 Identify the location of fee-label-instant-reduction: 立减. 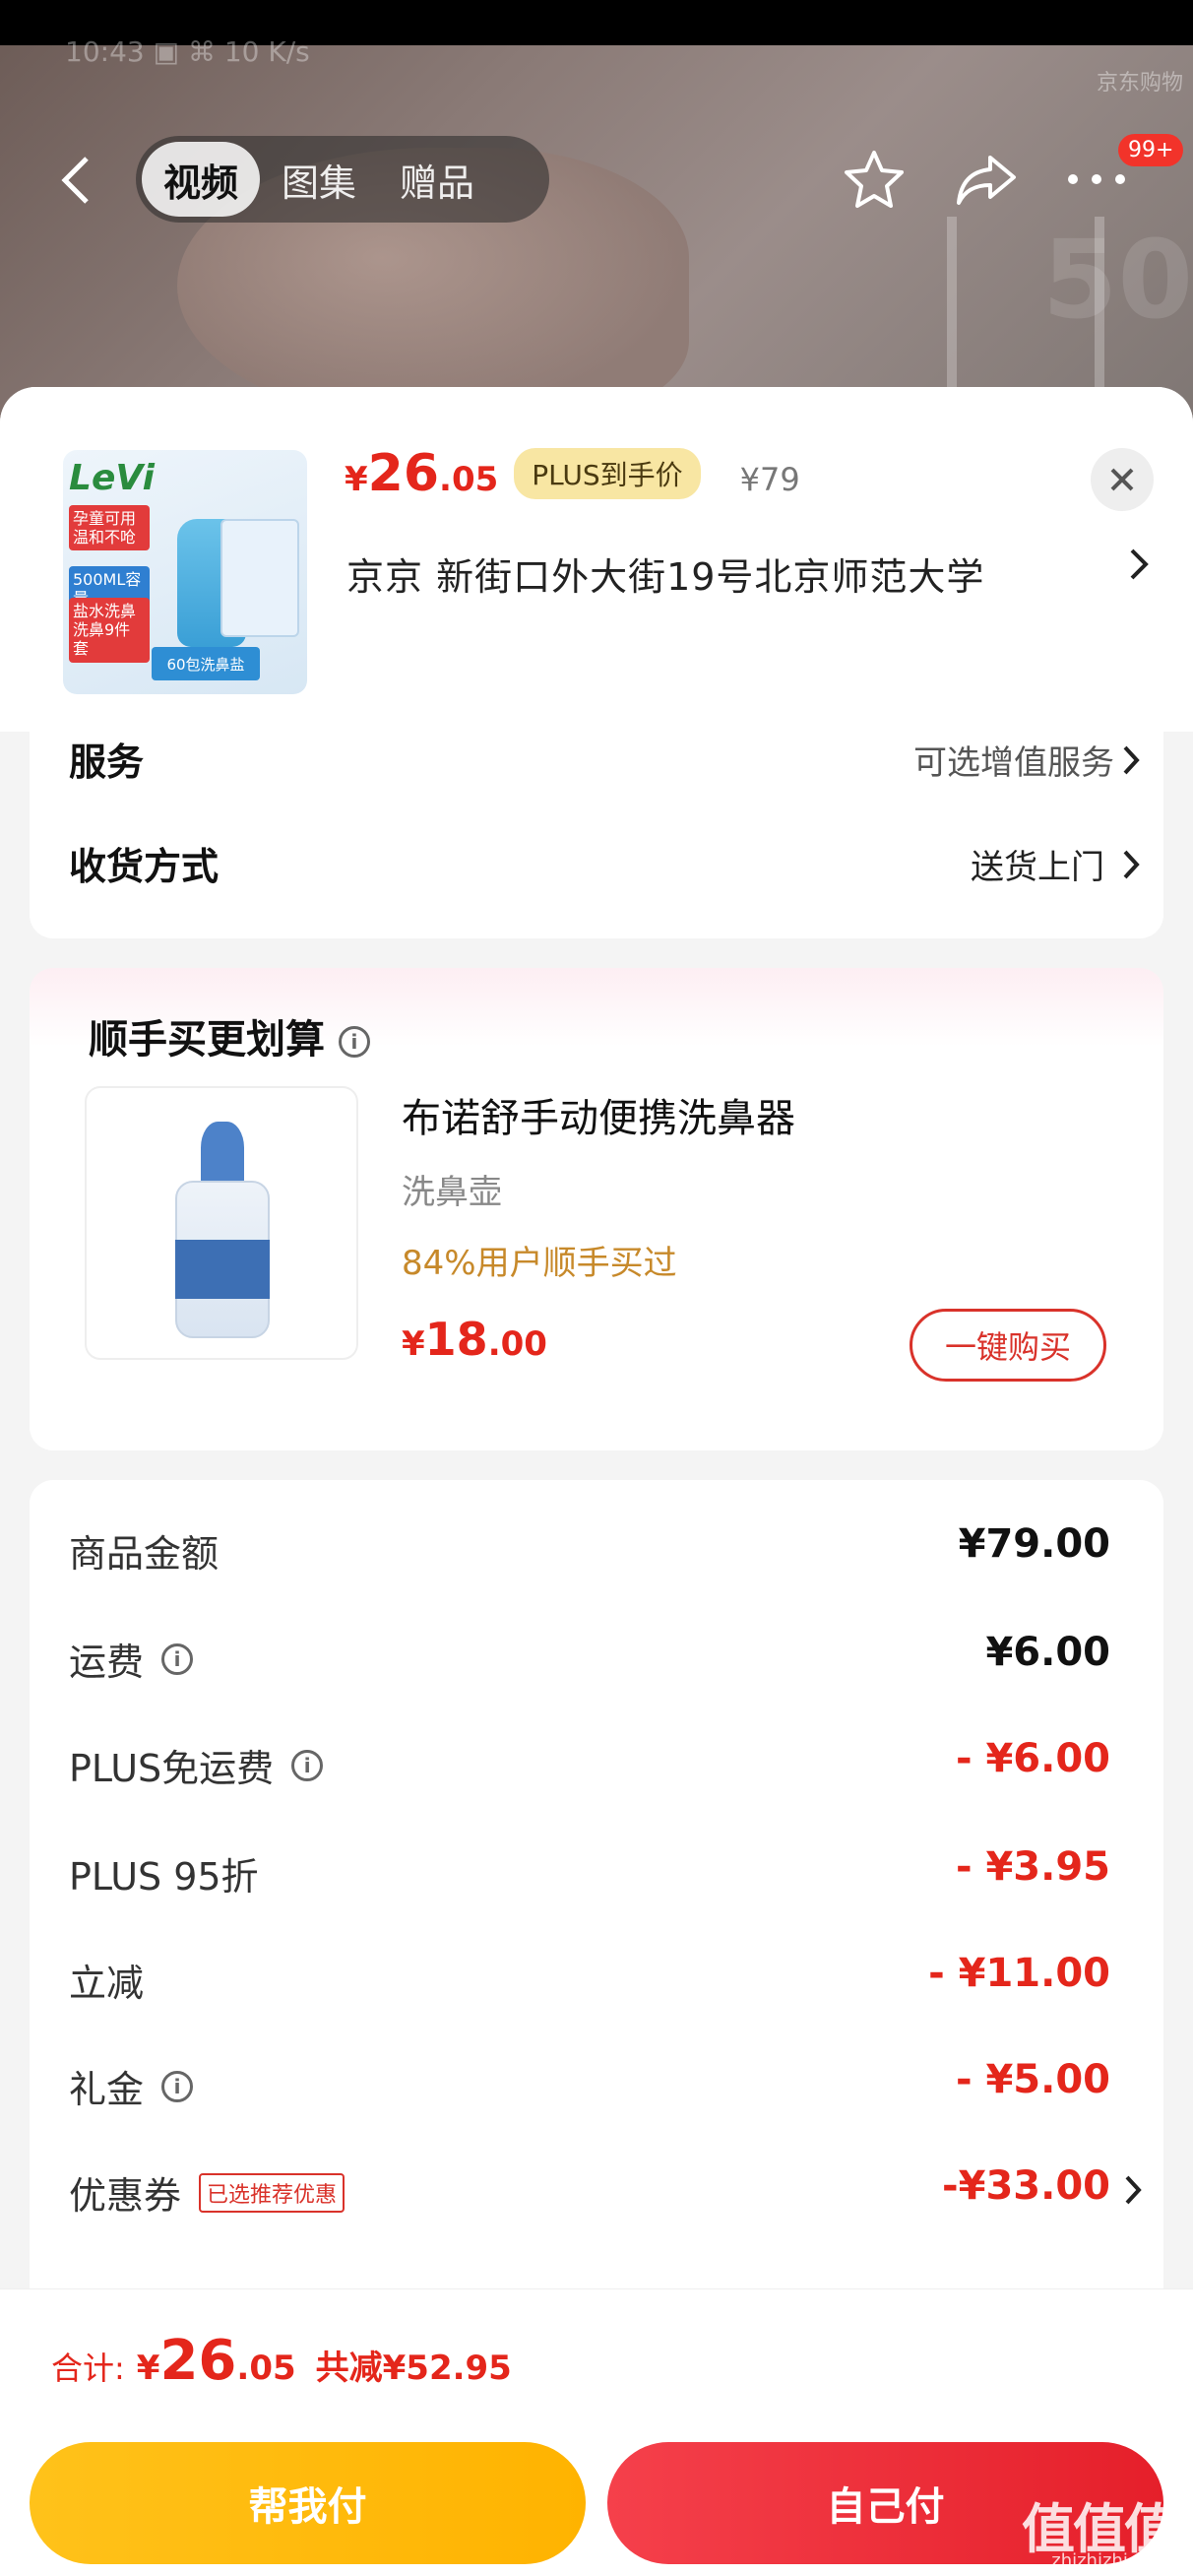
(106, 1980).